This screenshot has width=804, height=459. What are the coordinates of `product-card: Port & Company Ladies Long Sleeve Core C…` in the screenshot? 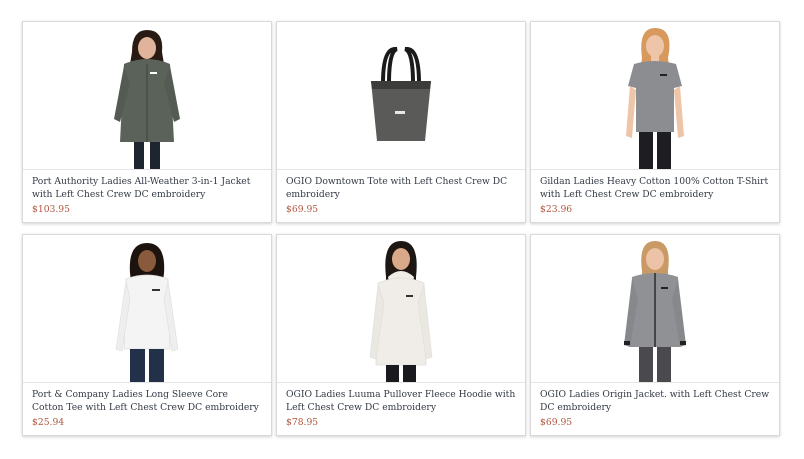 It's located at (147, 335).